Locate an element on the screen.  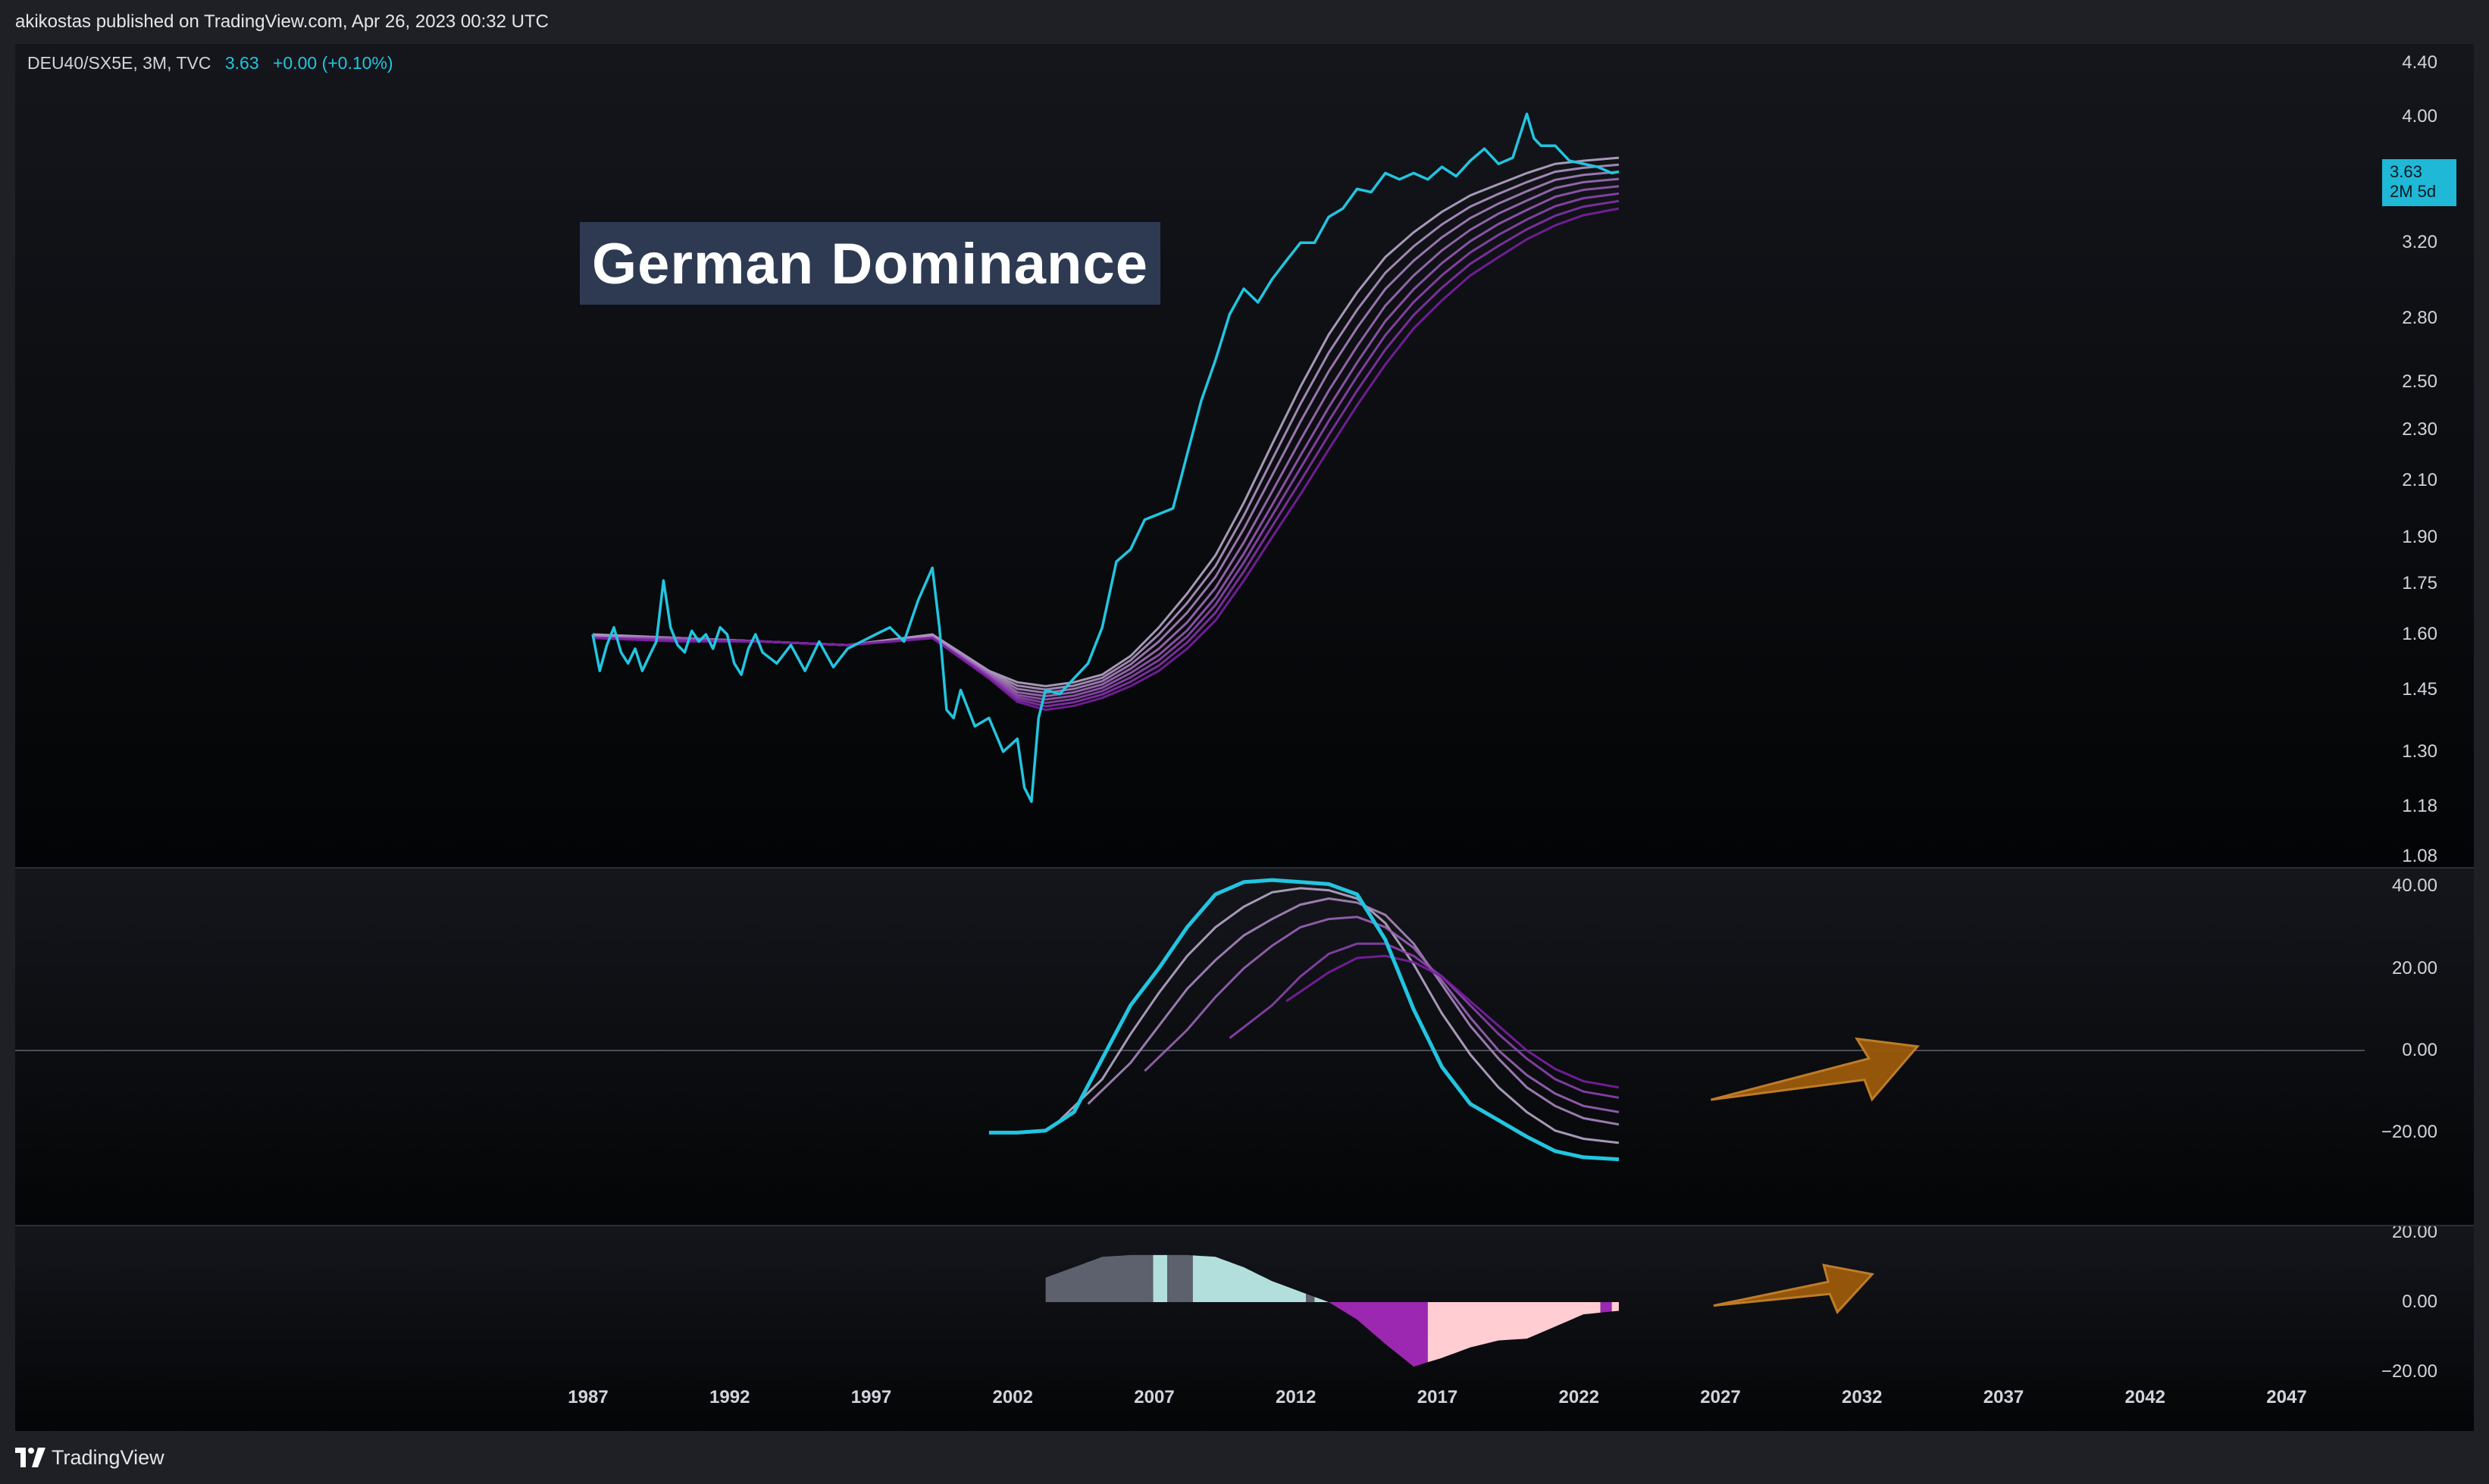
time-axis-tick-label: 2002 is located at coordinates (1012, 1397).